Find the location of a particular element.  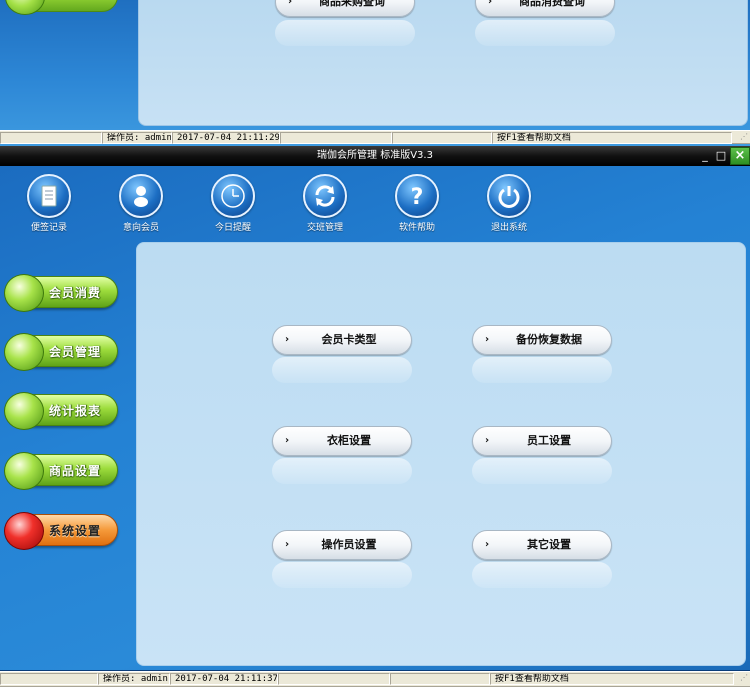

toolbar-exit-system-label: 退出系统 is located at coordinates (508, 228).